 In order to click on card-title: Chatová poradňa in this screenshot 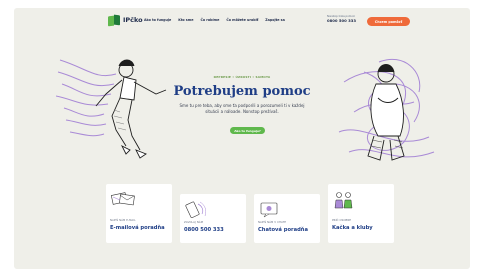, I will do `click(283, 230)`.